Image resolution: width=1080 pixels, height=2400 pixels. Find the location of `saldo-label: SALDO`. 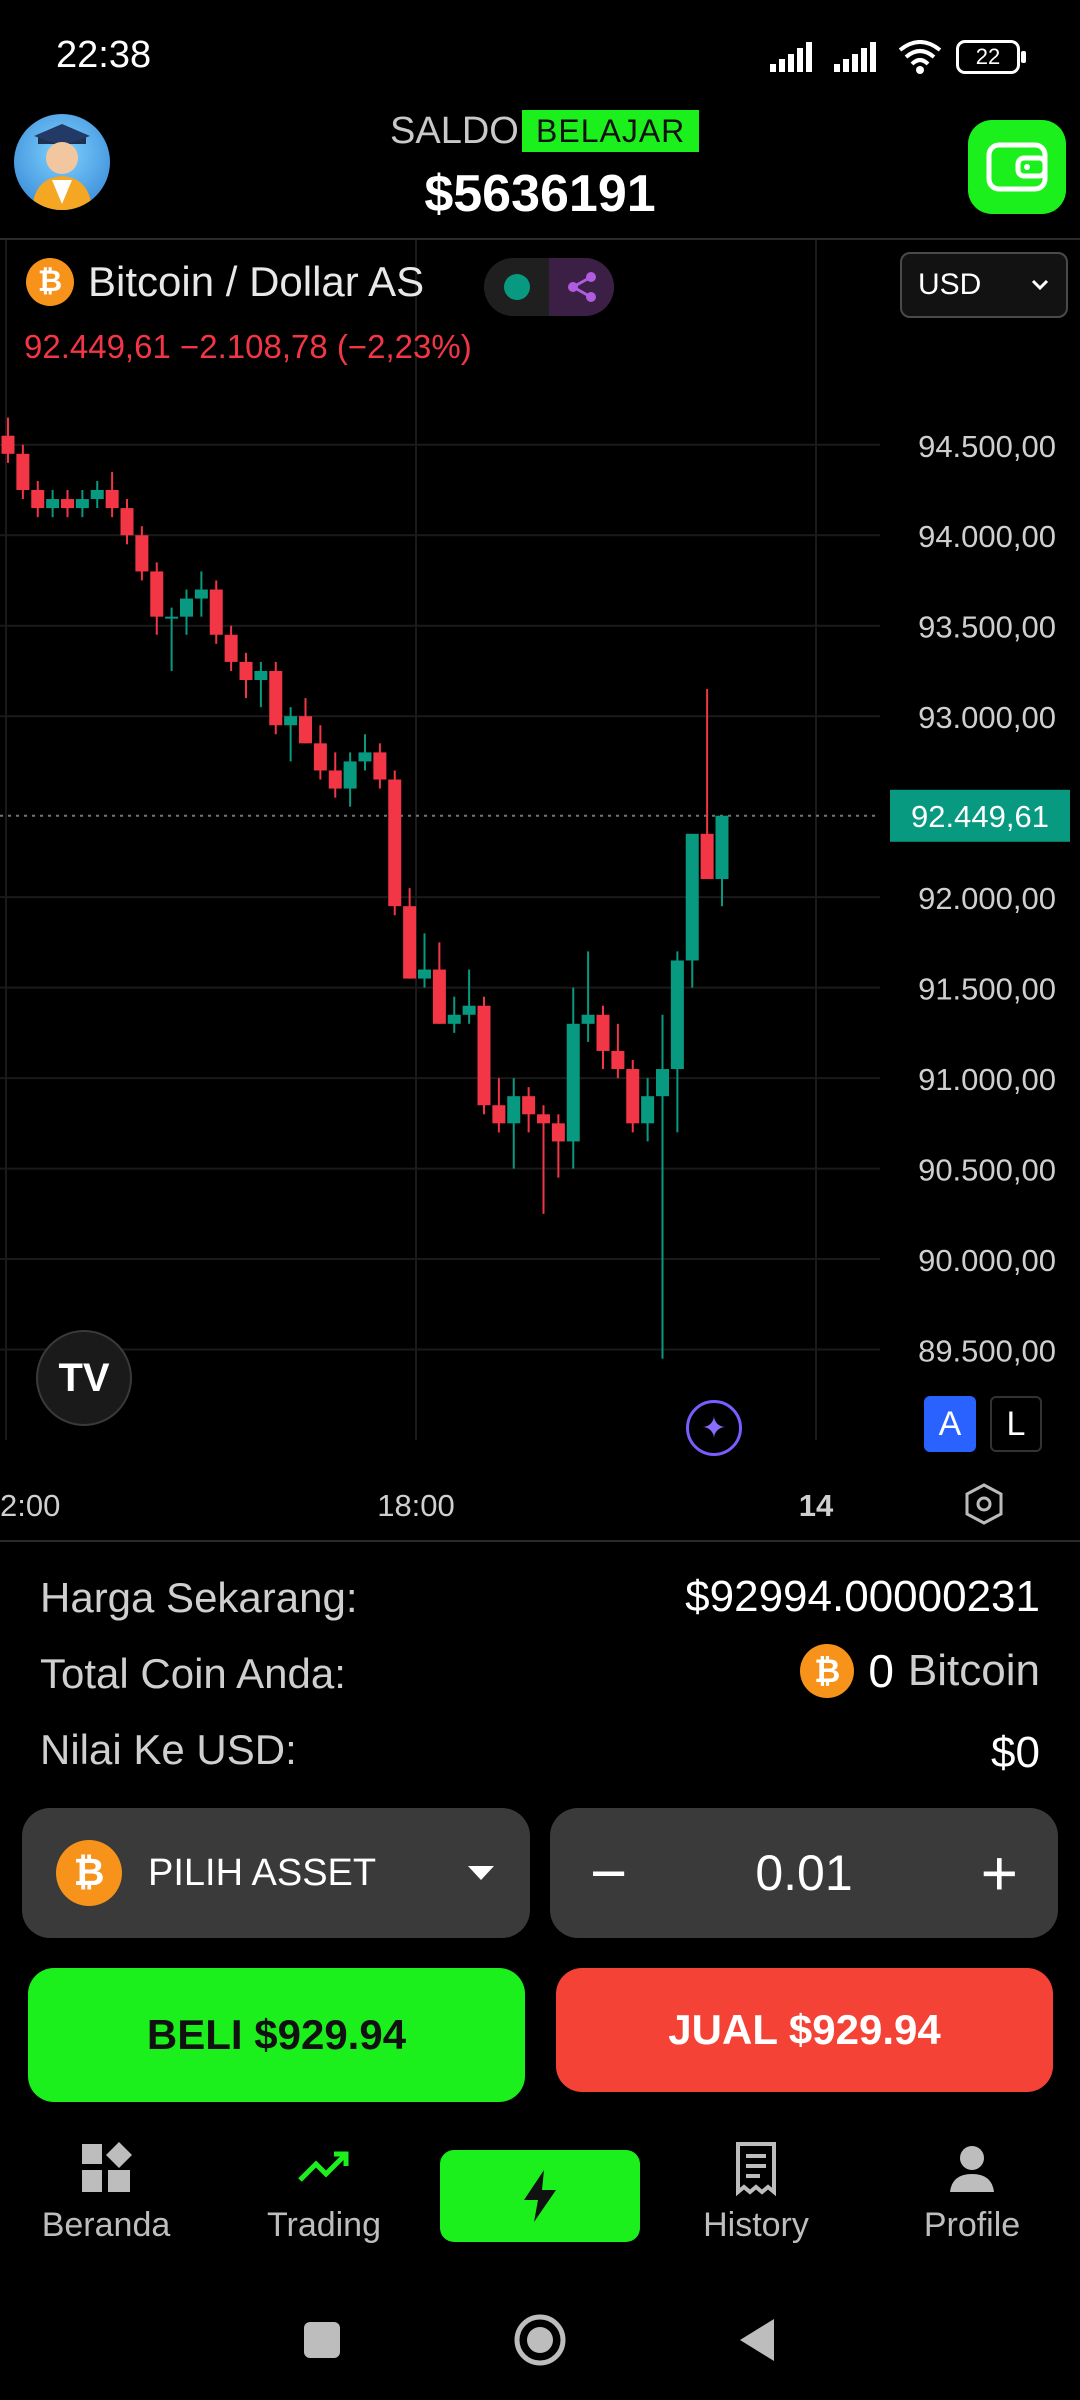

saldo-label: SALDO is located at coordinates (454, 131).